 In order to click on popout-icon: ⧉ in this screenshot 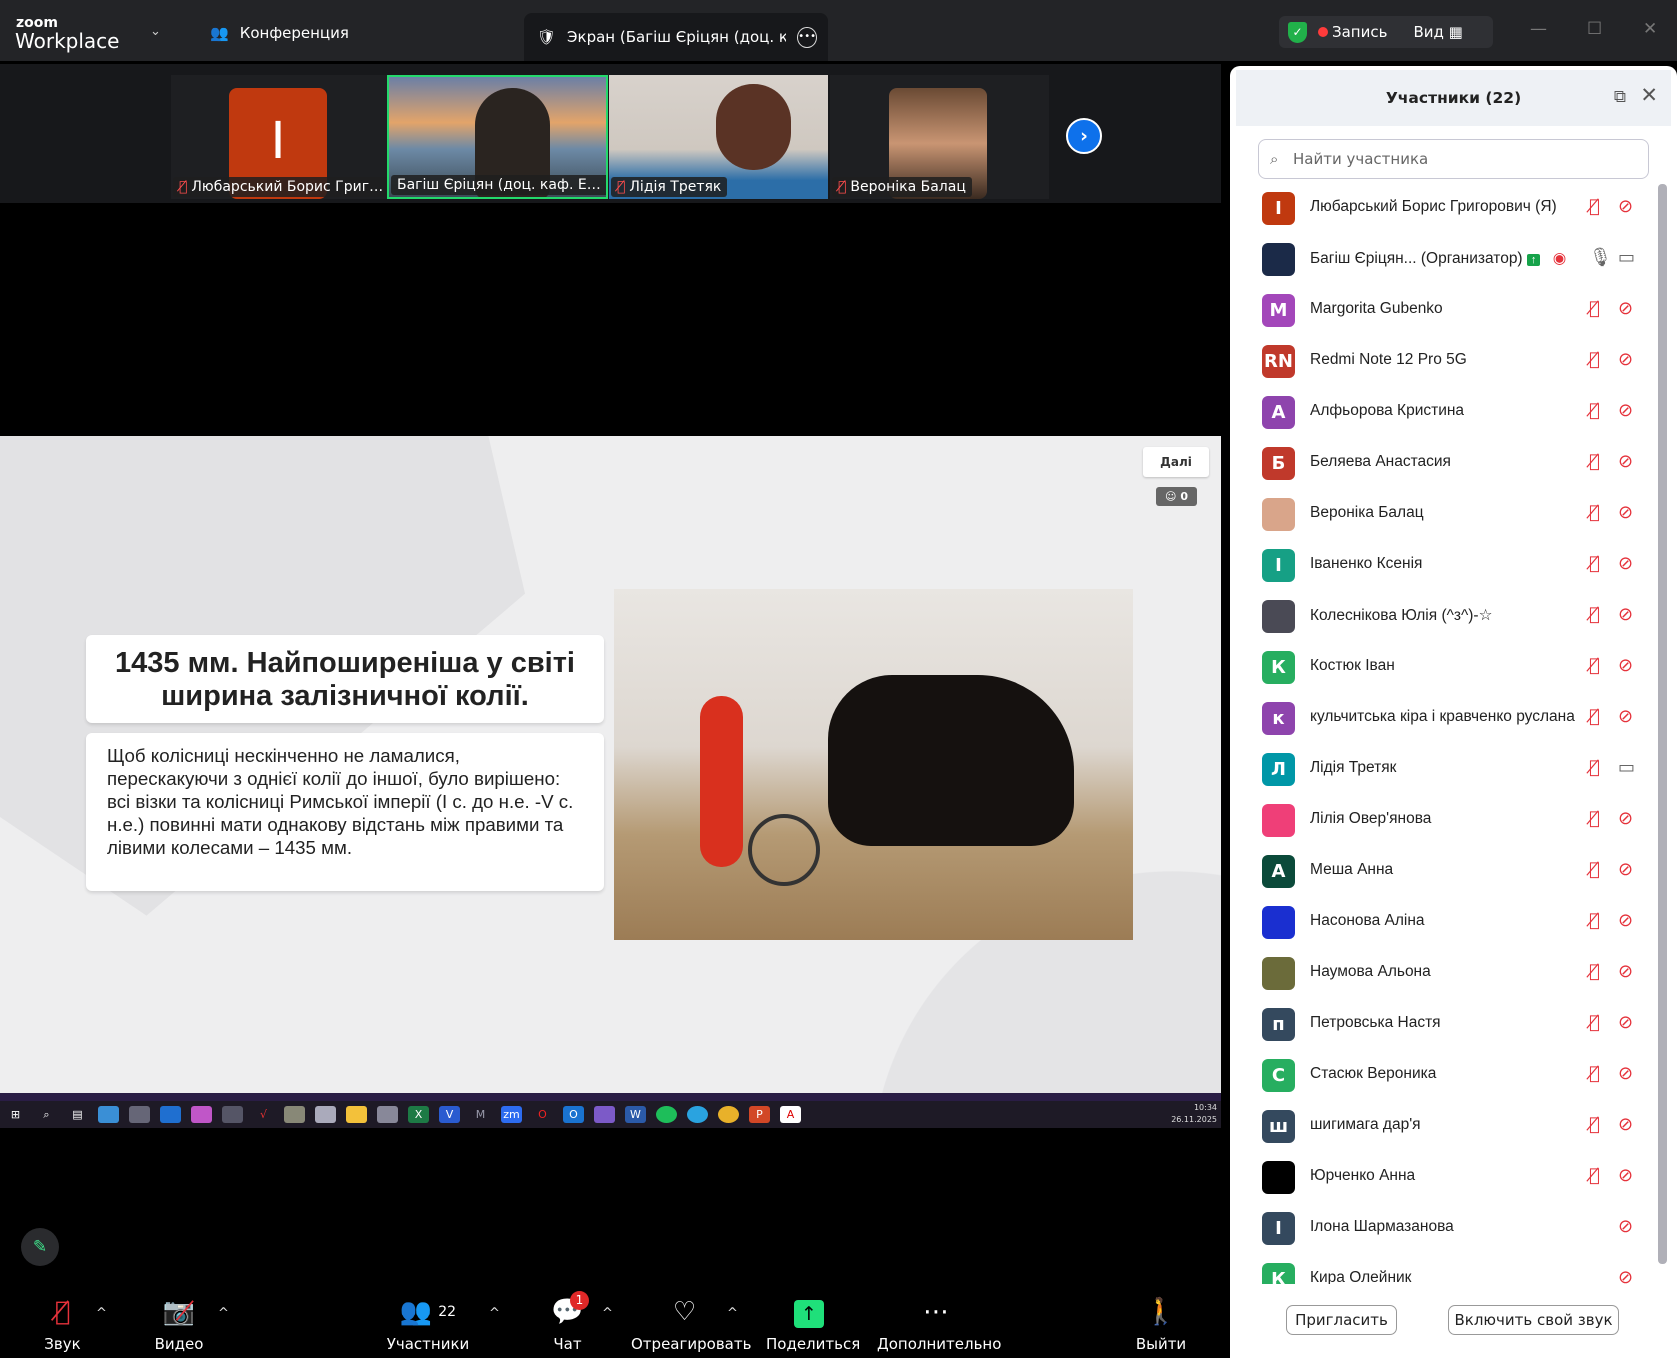, I will do `click(1620, 97)`.